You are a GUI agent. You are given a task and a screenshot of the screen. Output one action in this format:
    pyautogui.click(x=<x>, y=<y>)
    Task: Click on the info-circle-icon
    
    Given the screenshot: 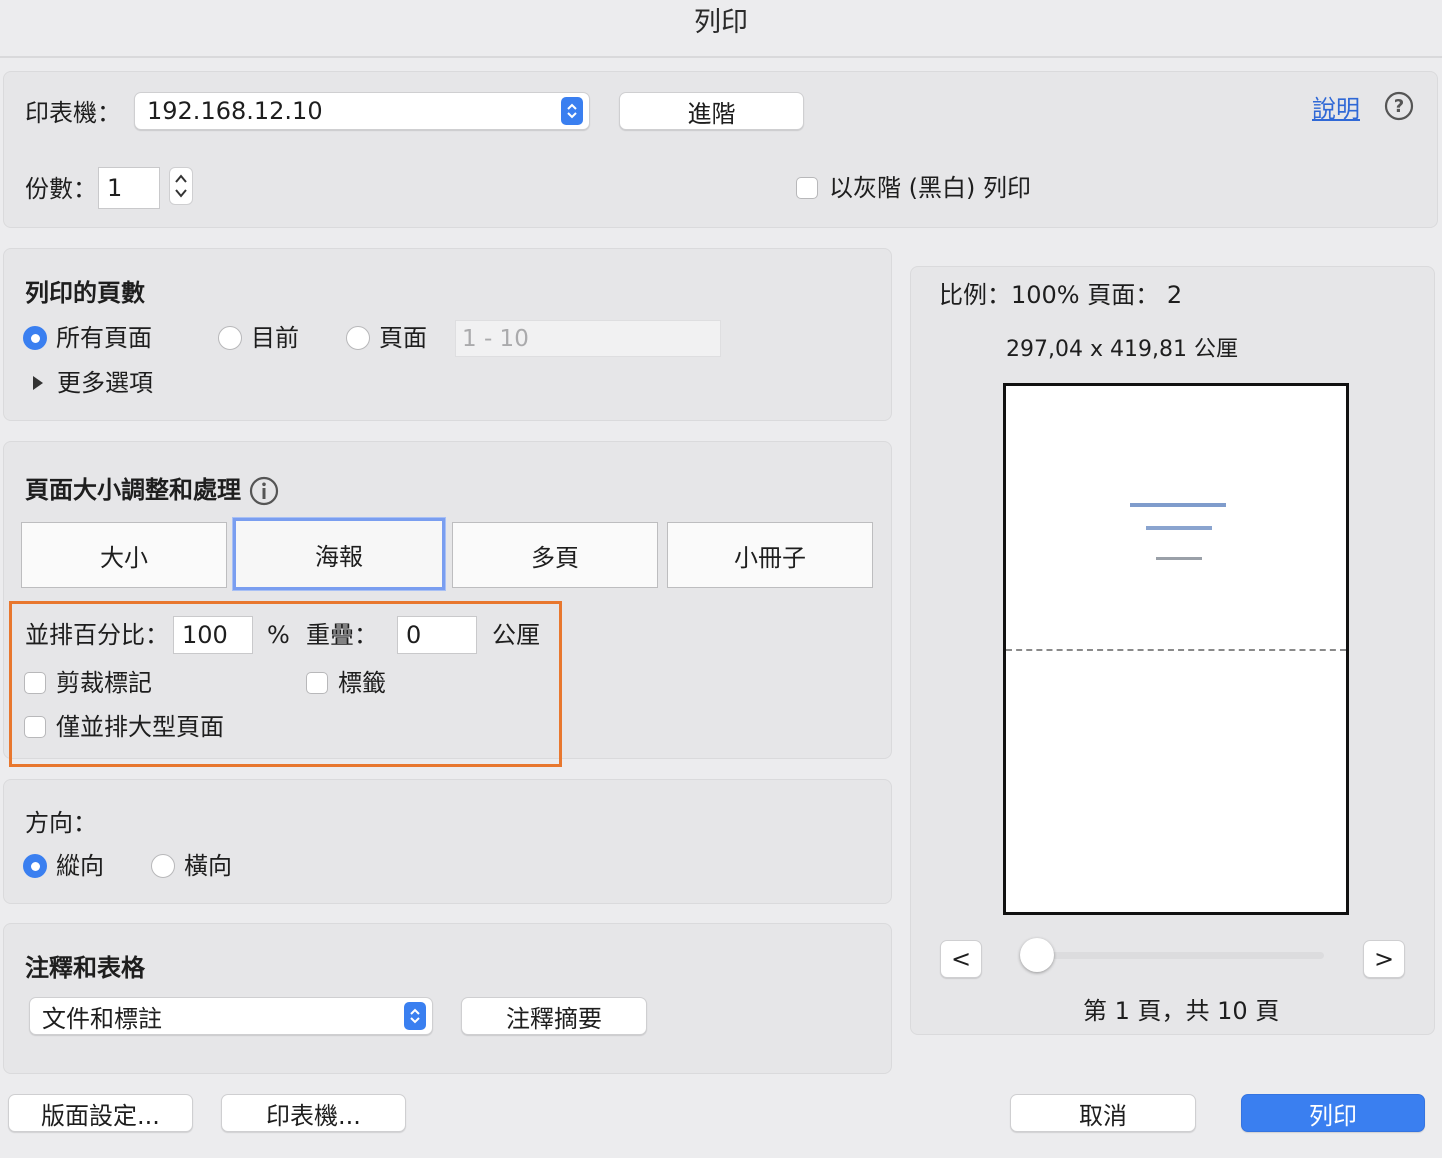 What is the action you would take?
    pyautogui.click(x=264, y=491)
    